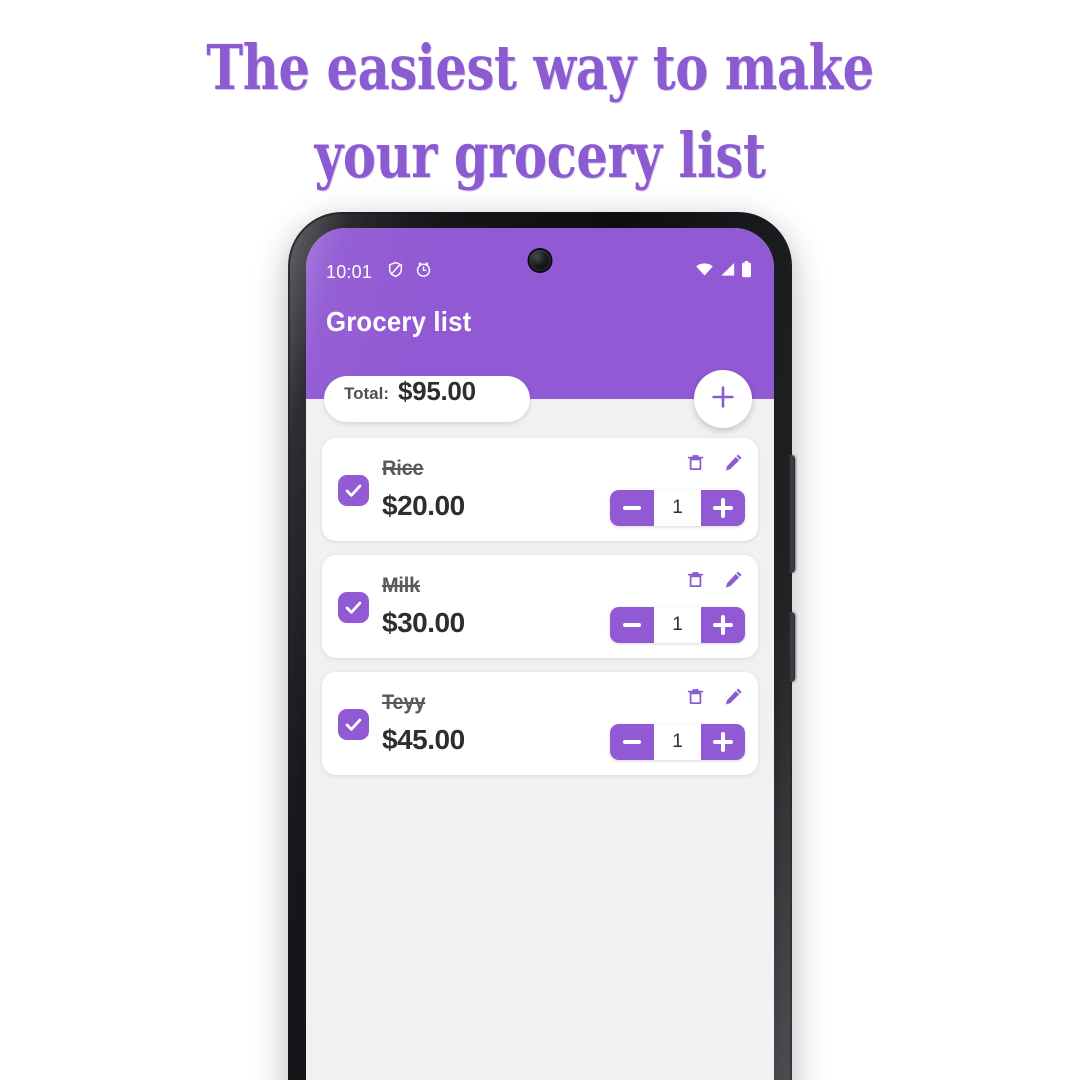 Image resolution: width=1080 pixels, height=1080 pixels. What do you see at coordinates (540, 155) in the screenshot?
I see `headline-line-2: your grocery list` at bounding box center [540, 155].